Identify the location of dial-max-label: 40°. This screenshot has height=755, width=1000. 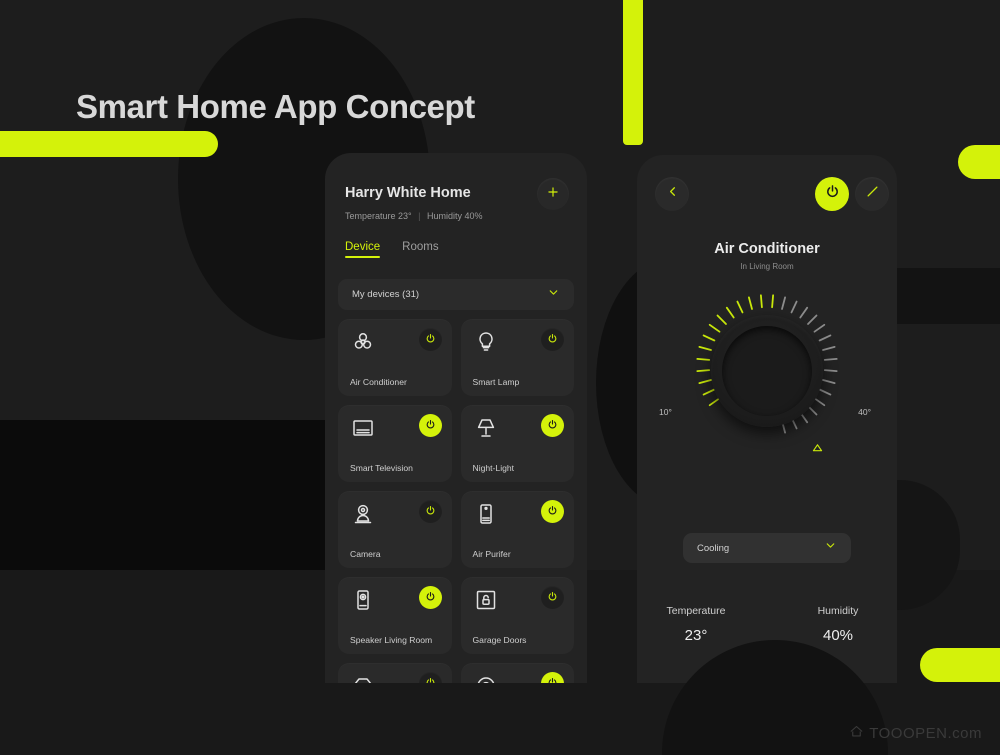
(864, 412).